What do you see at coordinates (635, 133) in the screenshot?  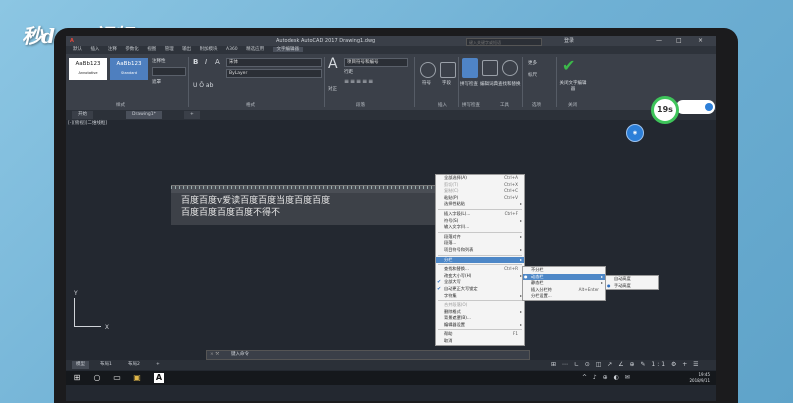 I see `floating-assist-icon: ◉` at bounding box center [635, 133].